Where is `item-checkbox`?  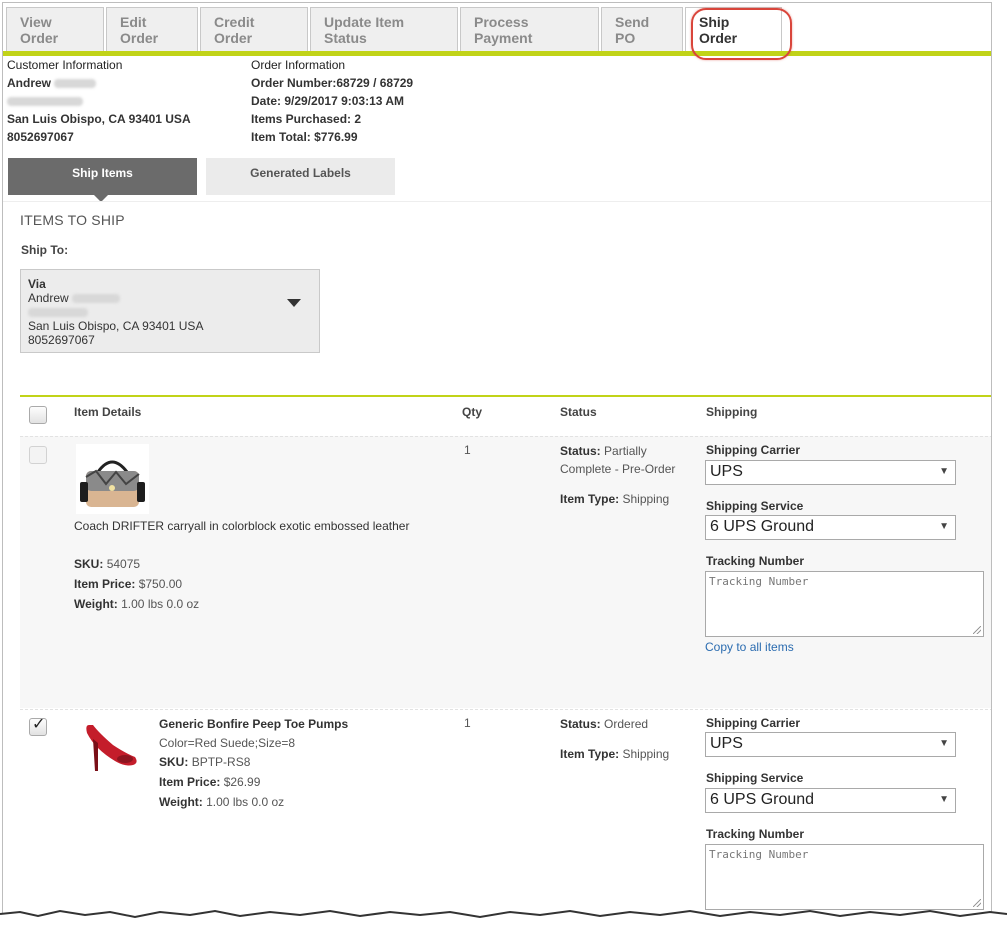
item-checkbox is located at coordinates (38, 455).